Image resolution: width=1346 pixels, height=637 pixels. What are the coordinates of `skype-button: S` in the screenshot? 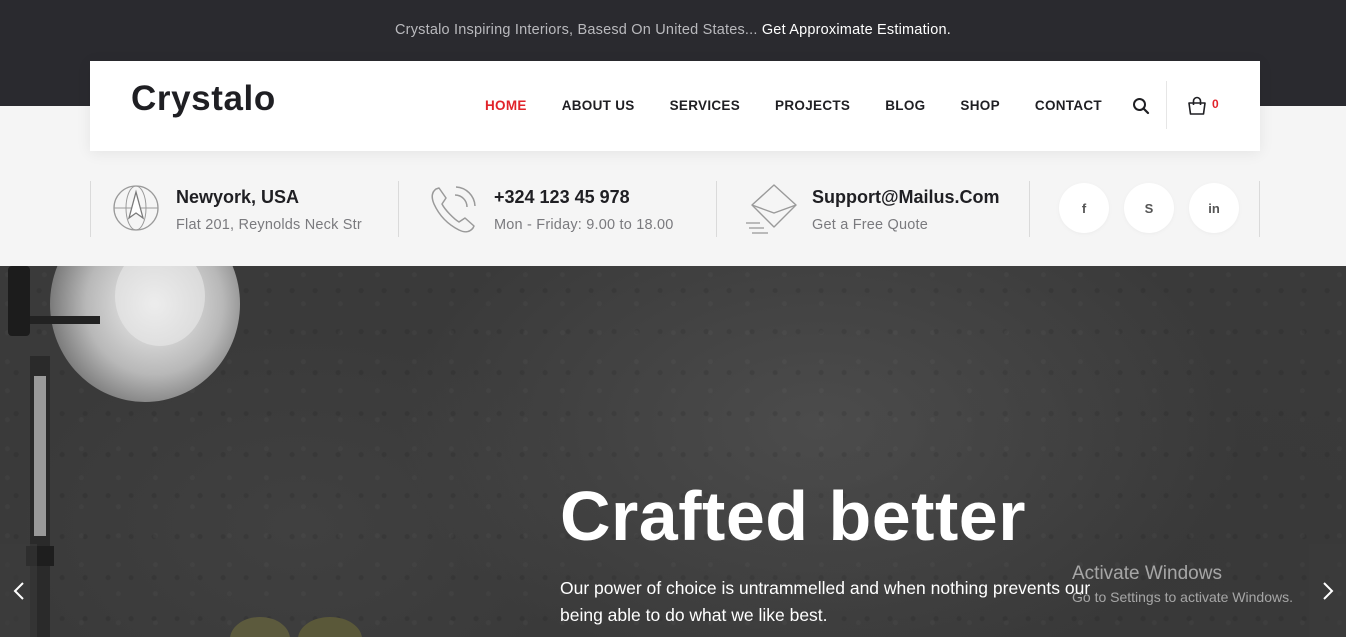 It's located at (1149, 208).